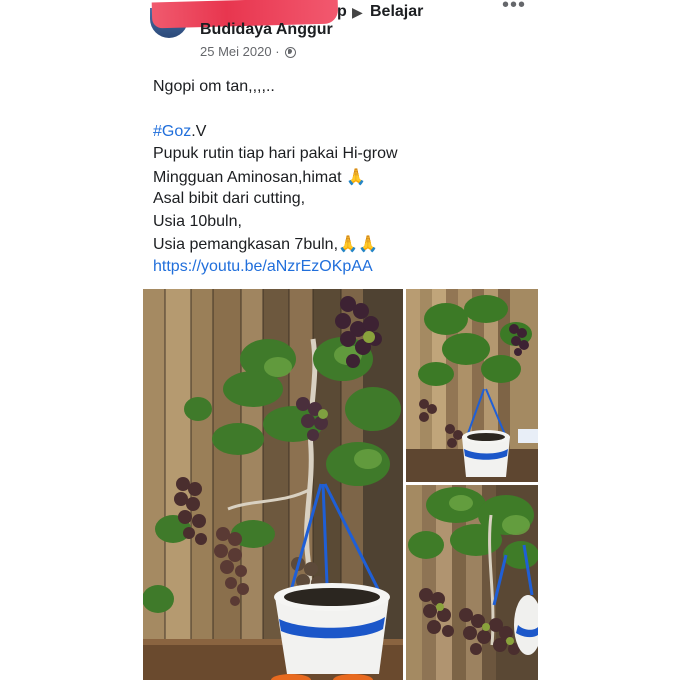  What do you see at coordinates (472, 385) in the screenshot?
I see `photo-top-right` at bounding box center [472, 385].